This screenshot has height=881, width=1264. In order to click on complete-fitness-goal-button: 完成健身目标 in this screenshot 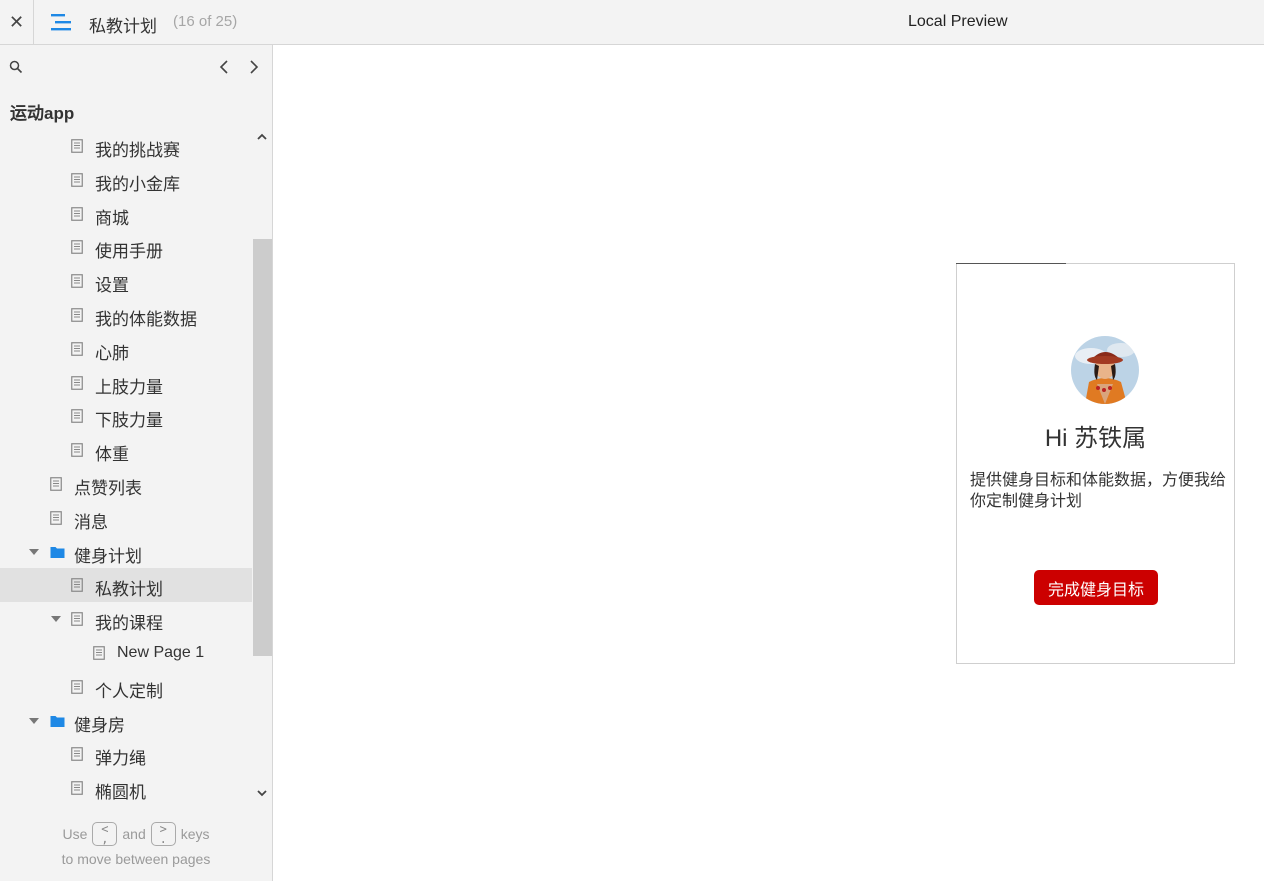, I will do `click(1096, 587)`.